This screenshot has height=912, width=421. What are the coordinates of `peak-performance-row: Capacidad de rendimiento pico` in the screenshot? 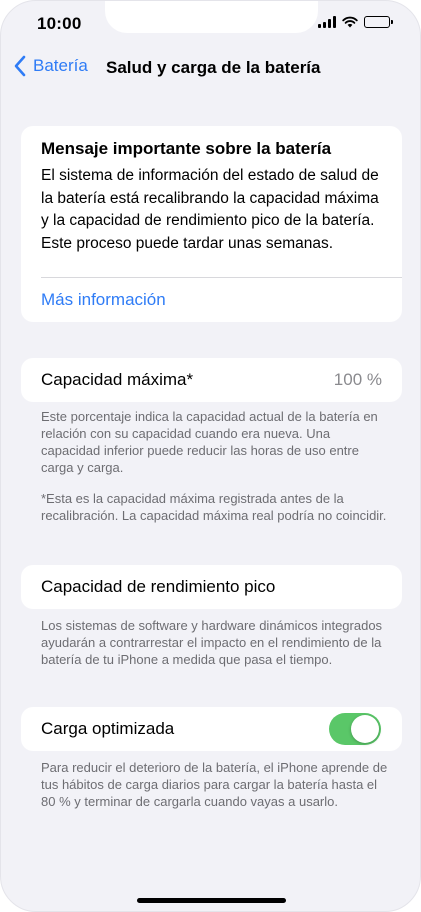 It's located at (211, 587).